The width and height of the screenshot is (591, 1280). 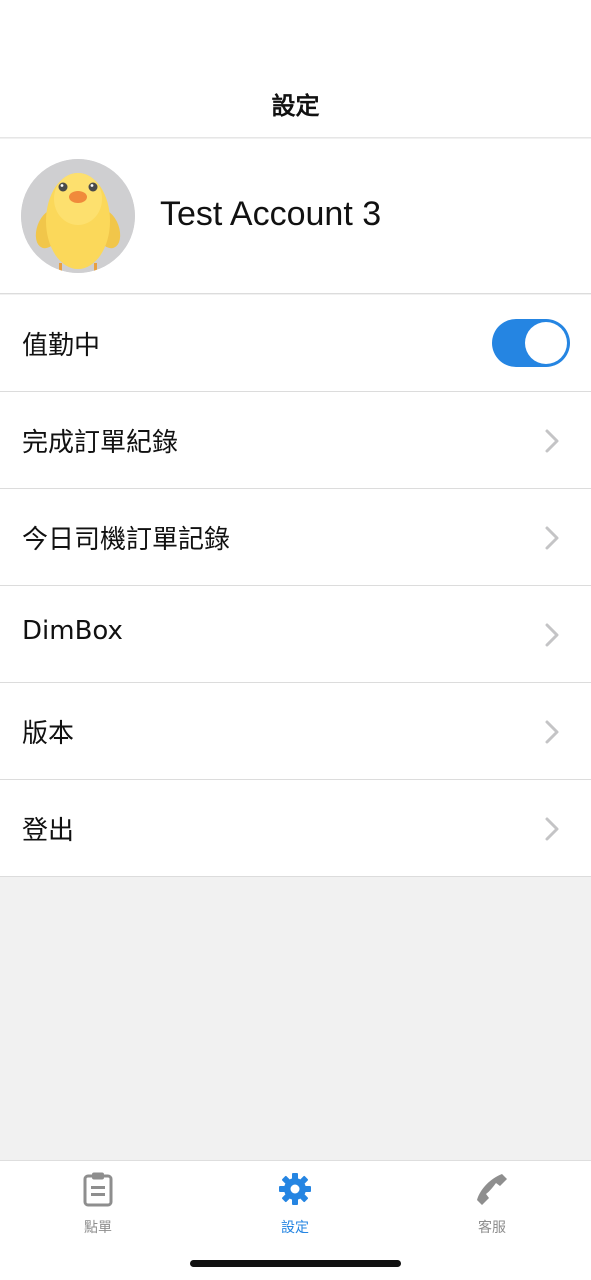 What do you see at coordinates (295, 828) in the screenshot?
I see `menu-item-logout: 登出` at bounding box center [295, 828].